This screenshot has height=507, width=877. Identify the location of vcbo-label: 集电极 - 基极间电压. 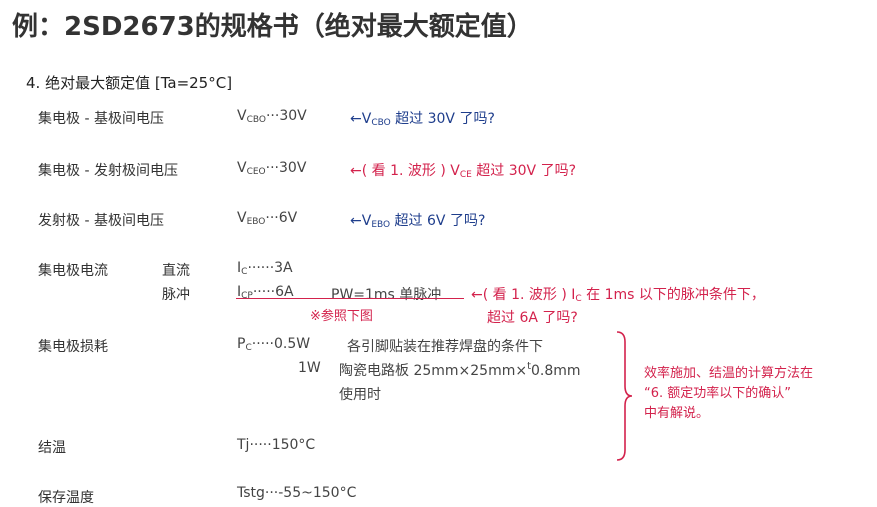
(101, 119).